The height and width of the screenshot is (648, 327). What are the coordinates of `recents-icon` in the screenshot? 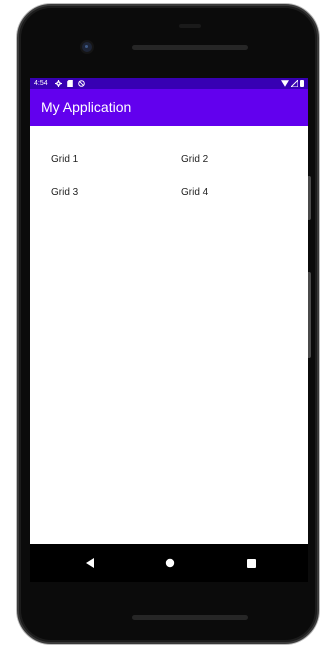 It's located at (251, 563).